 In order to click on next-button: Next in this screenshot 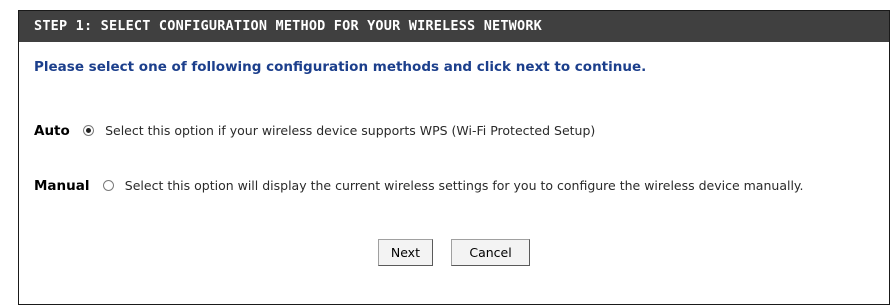, I will do `click(405, 252)`.